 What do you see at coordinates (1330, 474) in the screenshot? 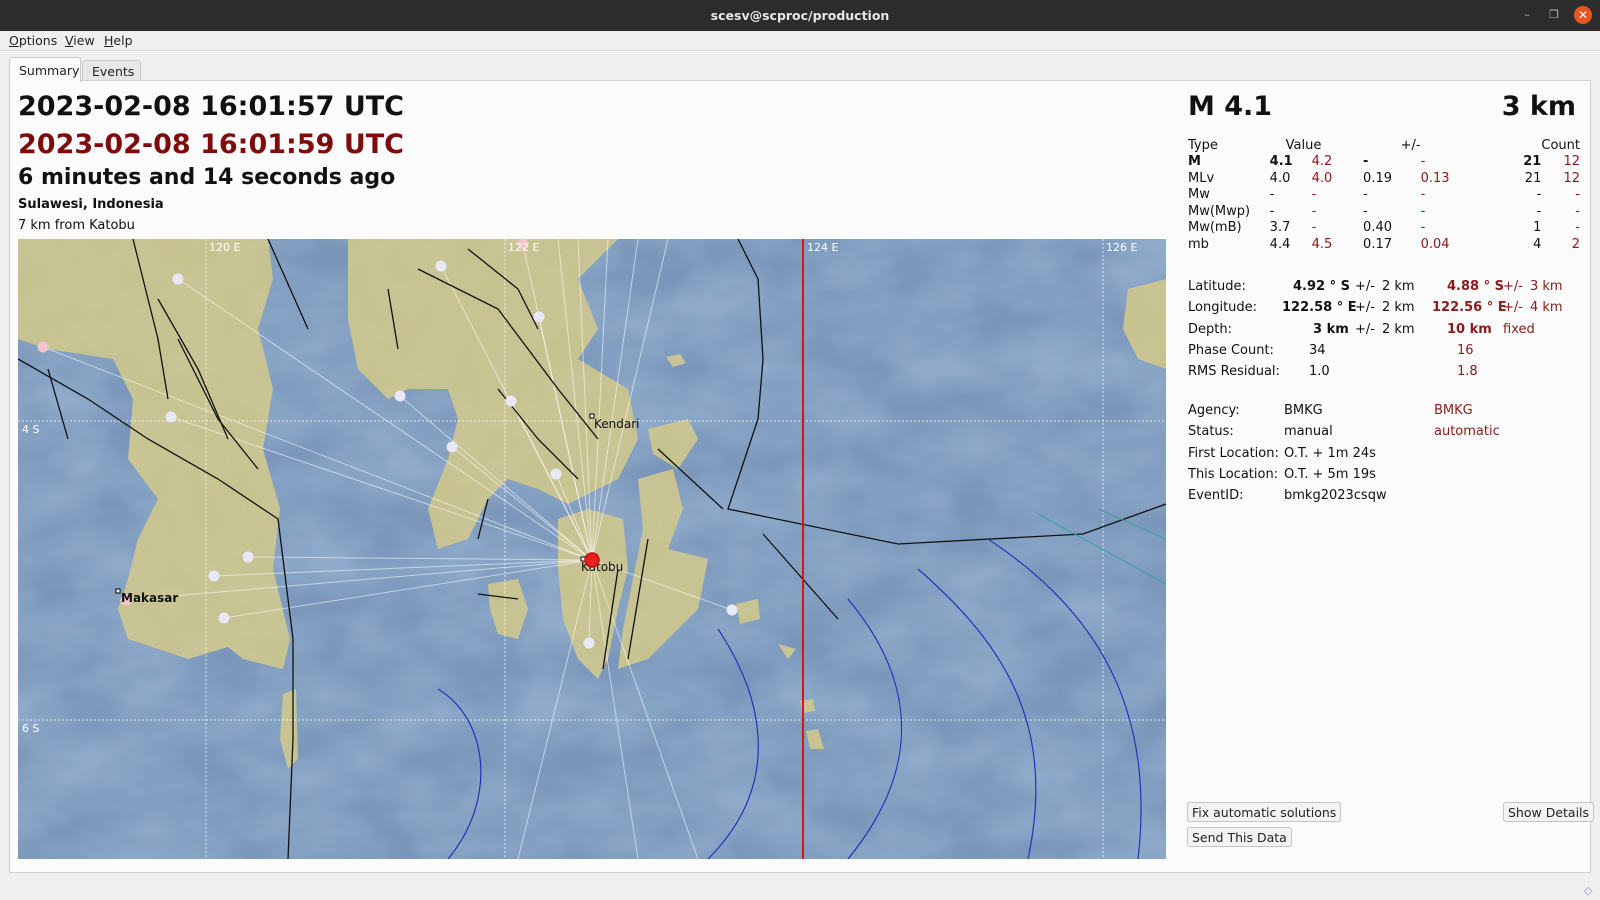
I see `this-location-value: O.T. + 5m 19s` at bounding box center [1330, 474].